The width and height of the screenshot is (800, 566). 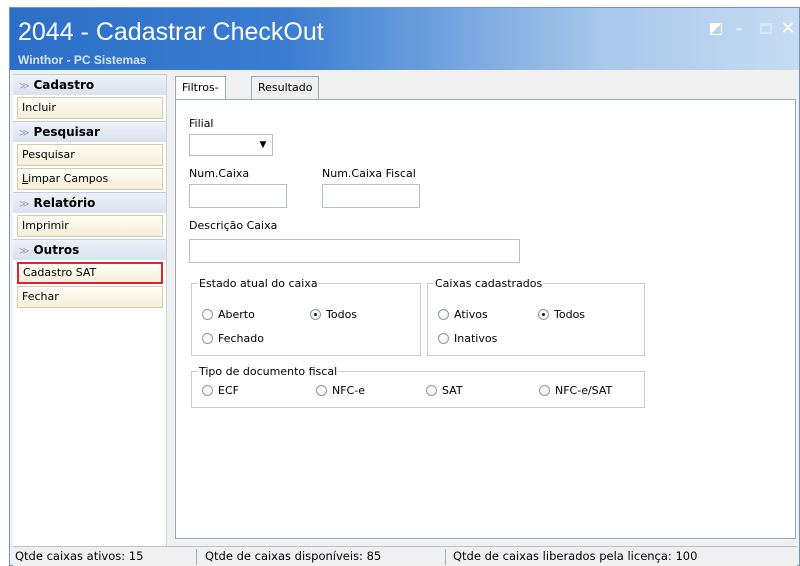 What do you see at coordinates (766, 28) in the screenshot?
I see `maximize-icon` at bounding box center [766, 28].